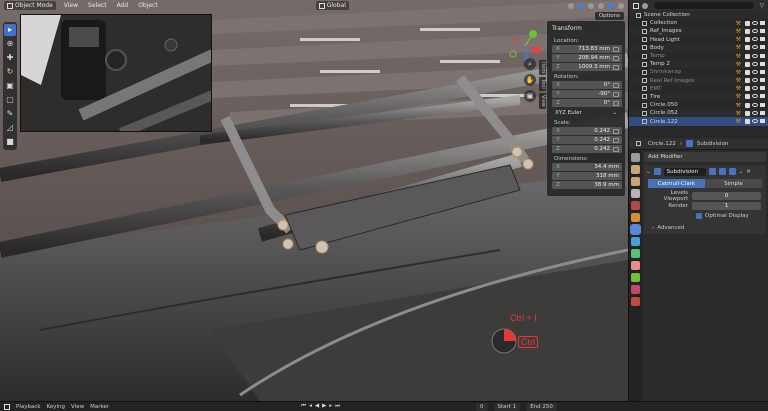  What do you see at coordinates (698, 105) in the screenshot?
I see `outliner-row: Circle.050 ⚒` at bounding box center [698, 105].